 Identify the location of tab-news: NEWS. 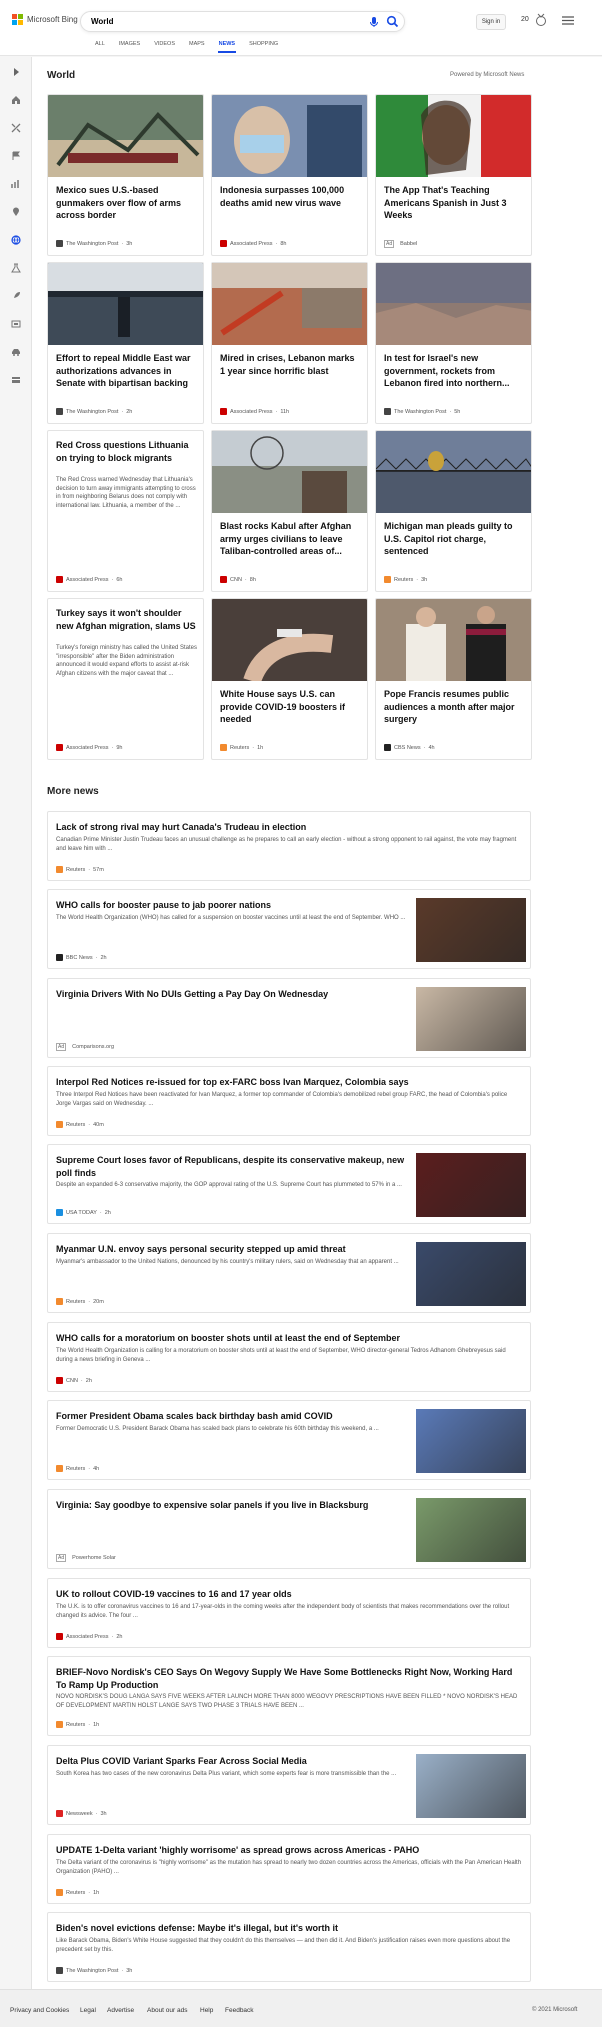
(227, 47).